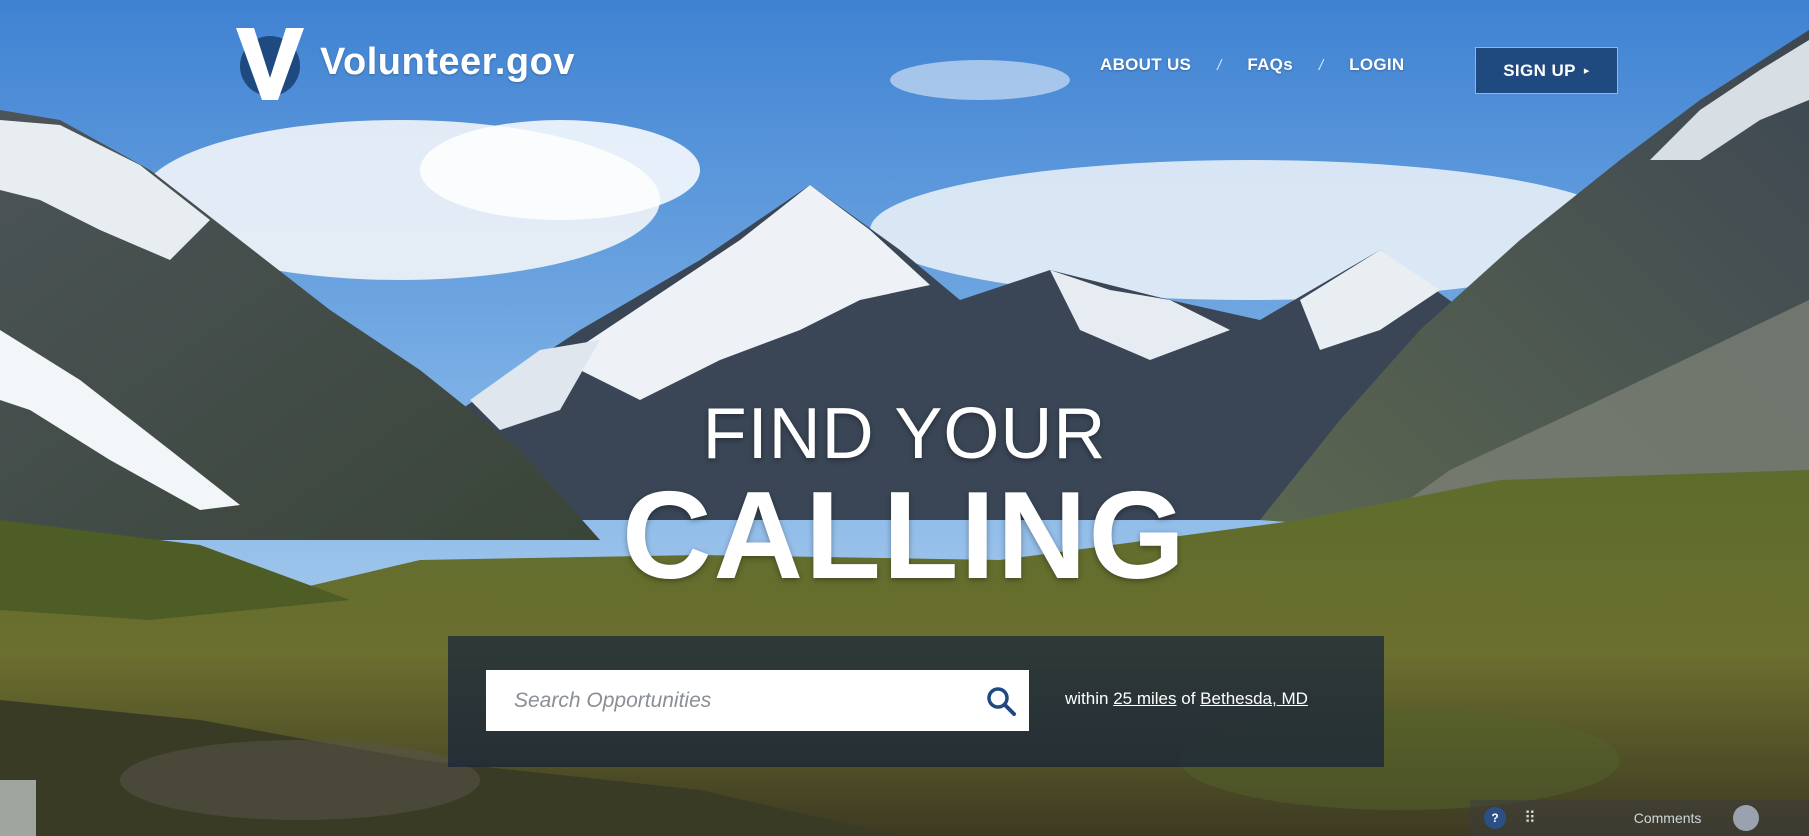 The height and width of the screenshot is (836, 1809). I want to click on search-button, so click(1001, 700).